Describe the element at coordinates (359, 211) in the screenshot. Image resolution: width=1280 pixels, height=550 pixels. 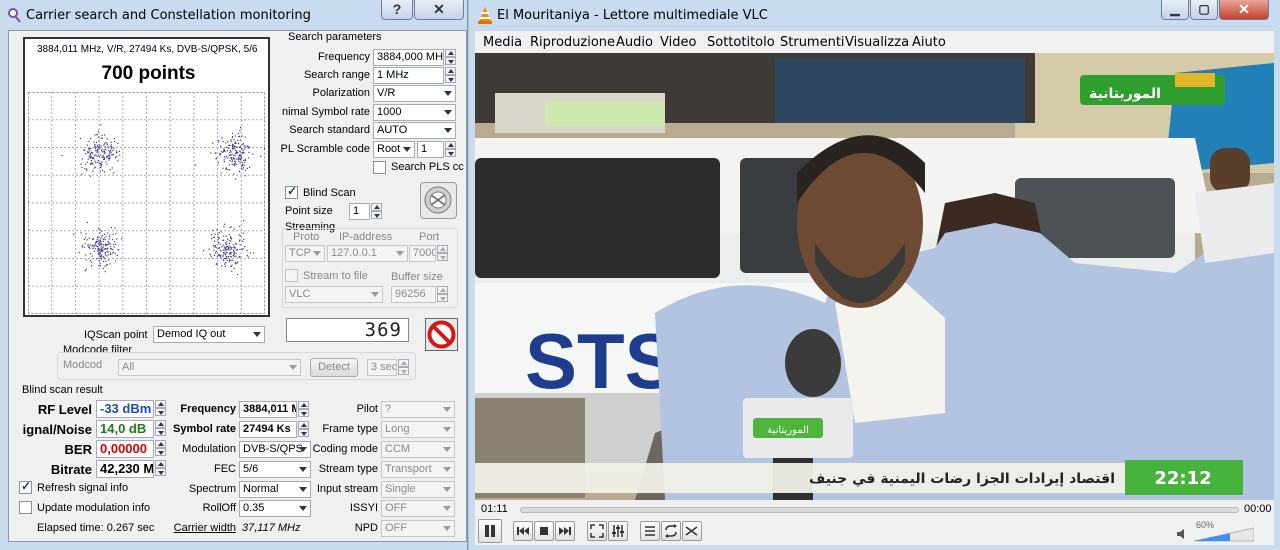
I see `point-size-input: 1` at that location.